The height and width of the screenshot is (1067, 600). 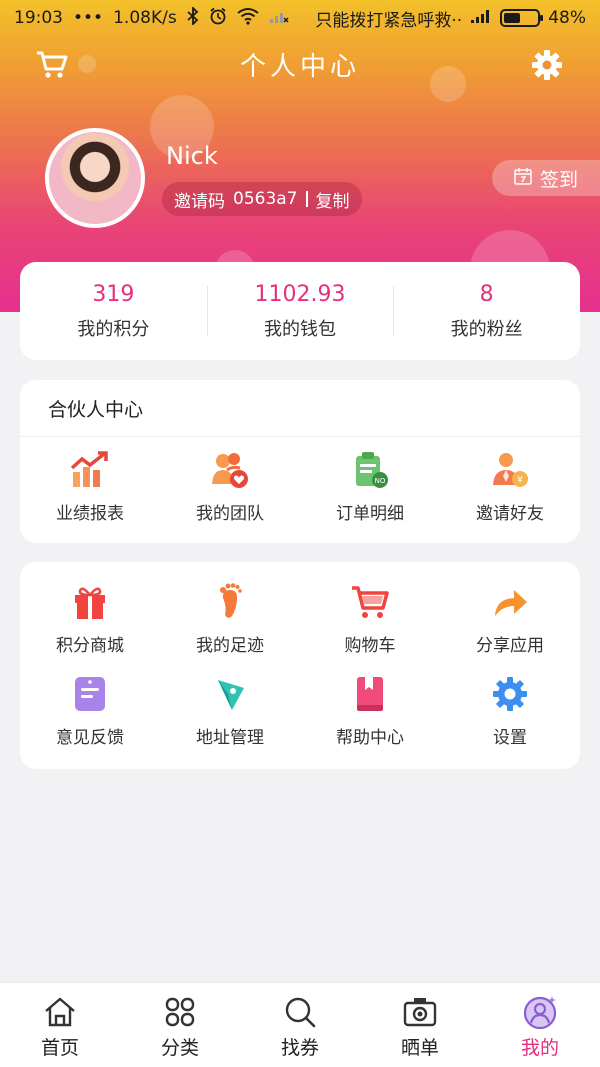 I want to click on share-app-item: 分享应用, so click(x=510, y=619).